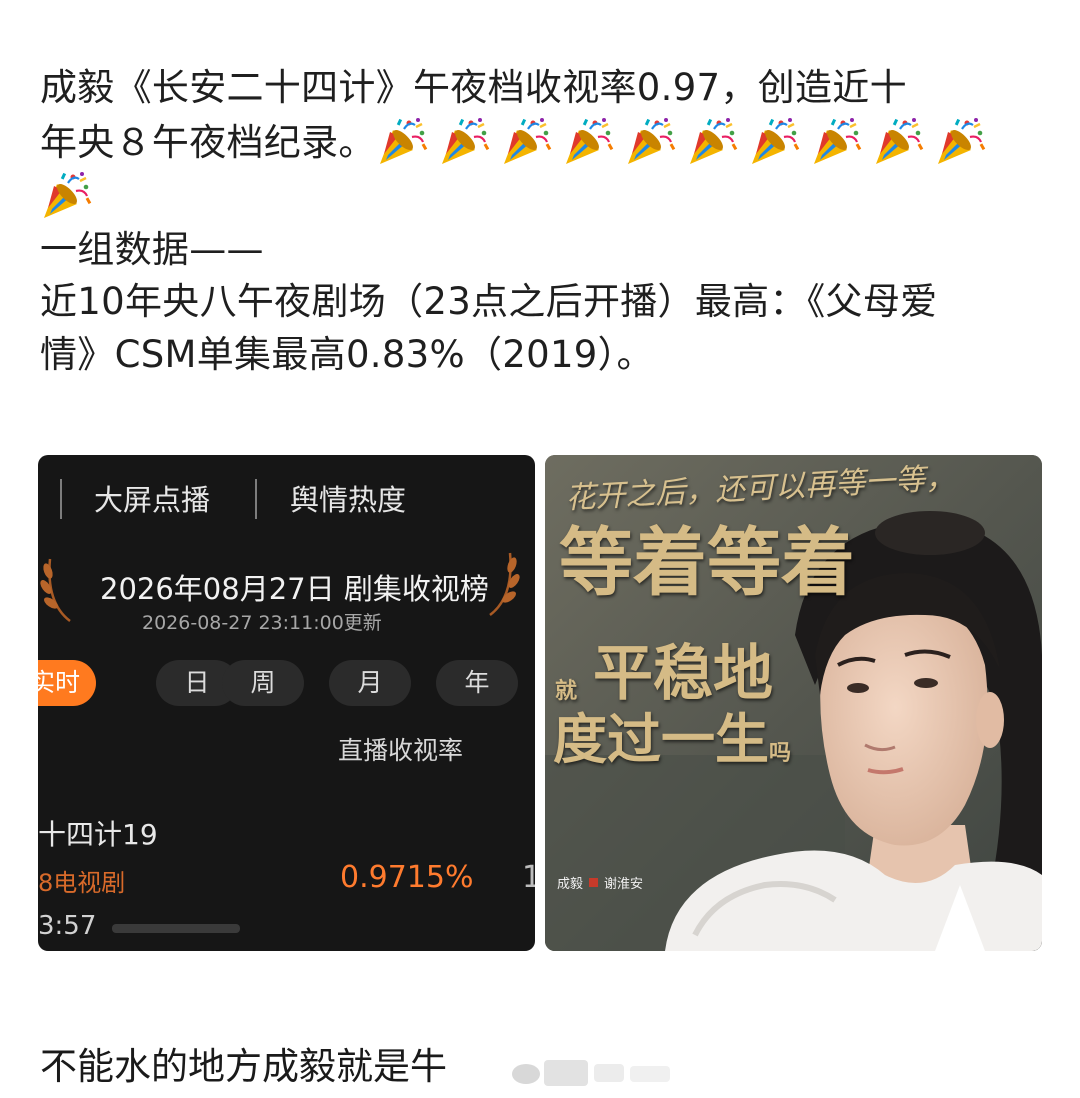  I want to click on period-week-button: 周, so click(263, 683).